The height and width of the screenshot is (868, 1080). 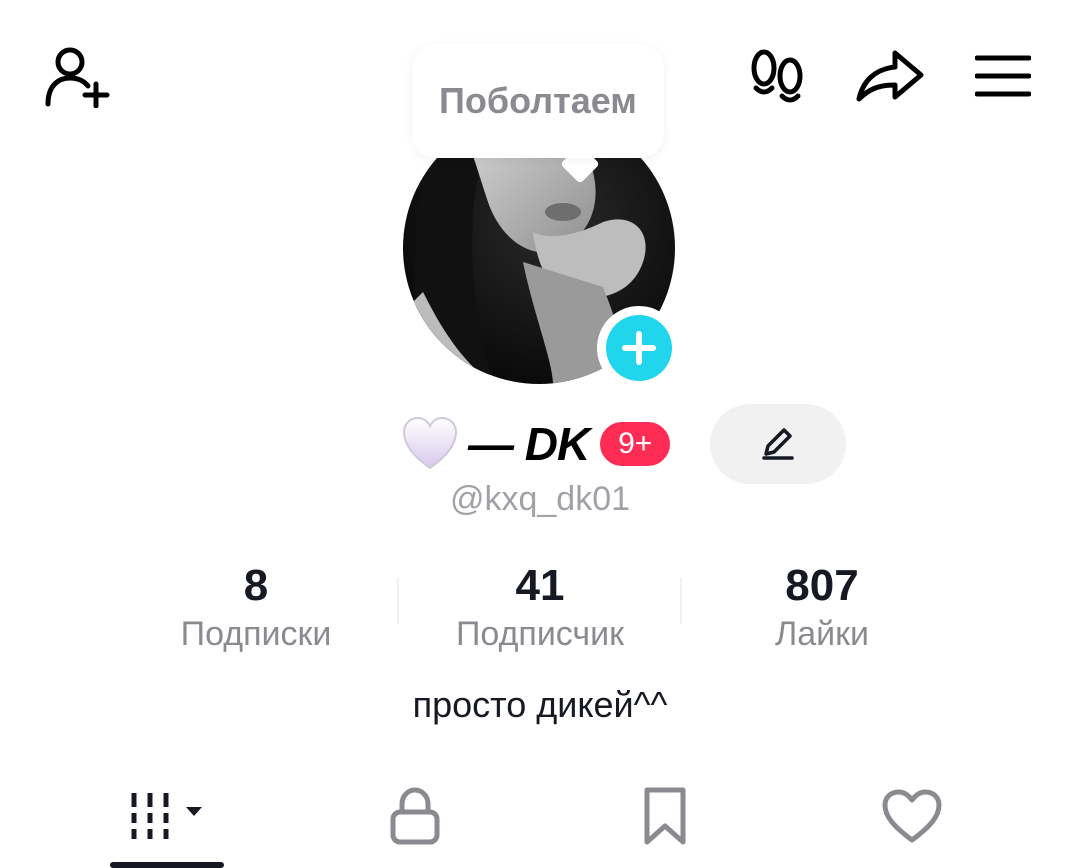 I want to click on stat-following-label: Подписки, so click(x=256, y=634).